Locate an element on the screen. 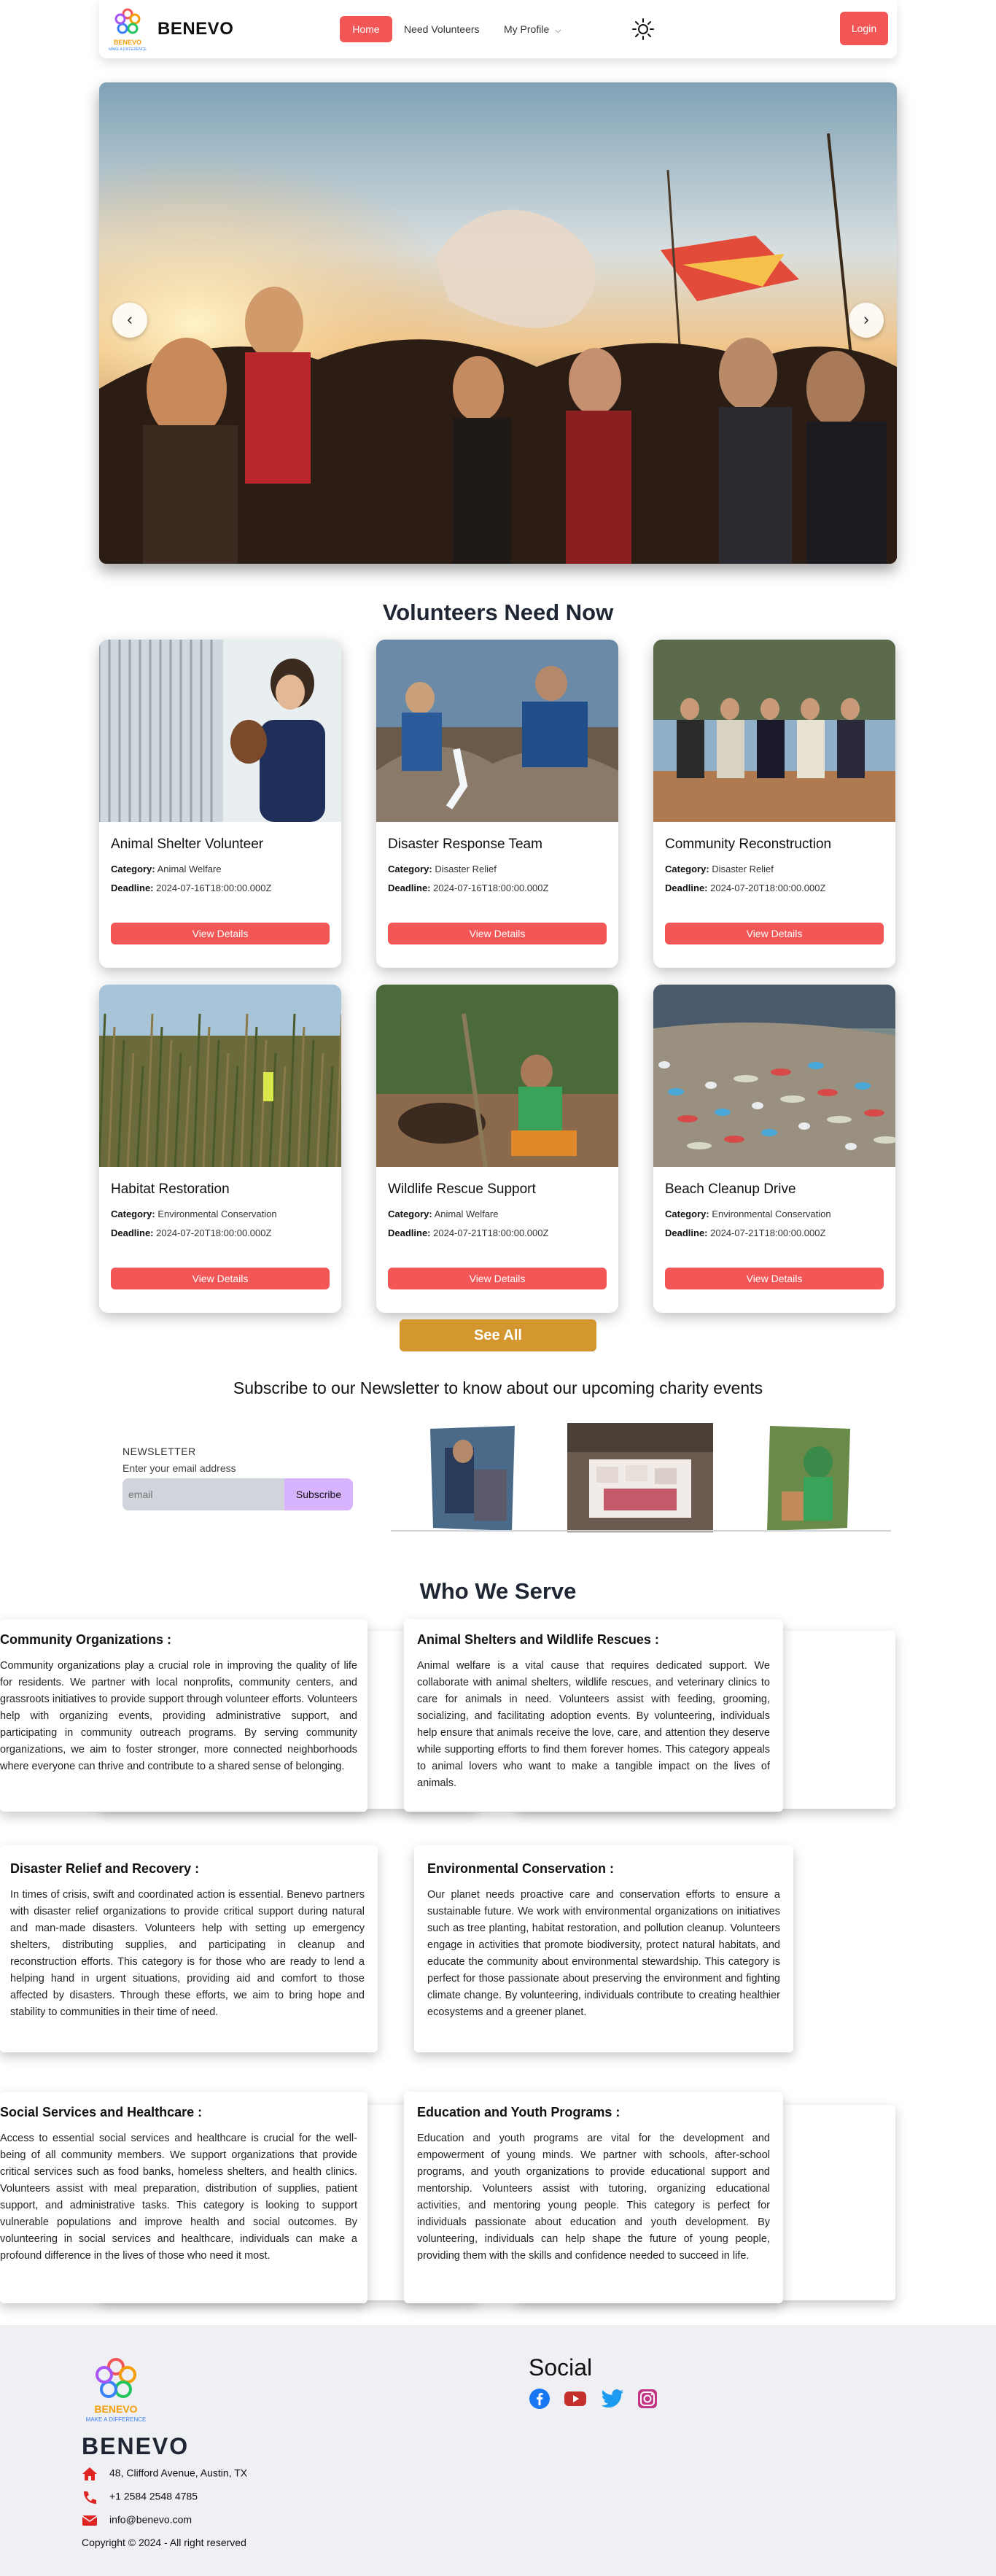 This screenshot has width=996, height=2576. volunteers-section-title: Volunteers Need Now is located at coordinates (498, 613).